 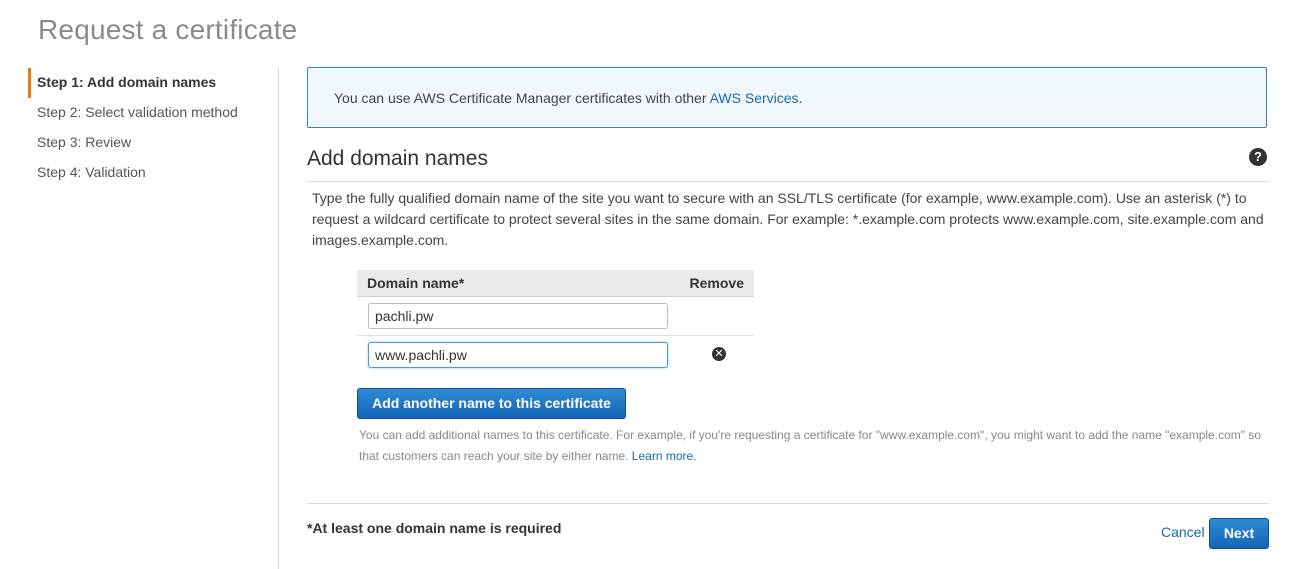 I want to click on step-select-validation-method: Step 2: Select validation method, so click(x=148, y=113).